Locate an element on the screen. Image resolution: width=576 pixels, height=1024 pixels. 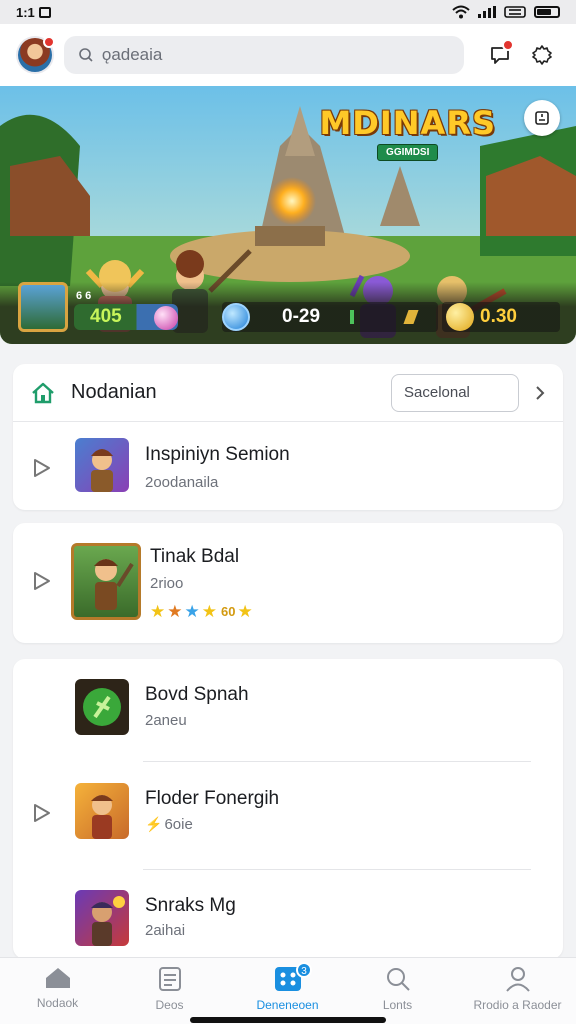
game-logo-title: MDINARS is located at coordinates (407, 123).